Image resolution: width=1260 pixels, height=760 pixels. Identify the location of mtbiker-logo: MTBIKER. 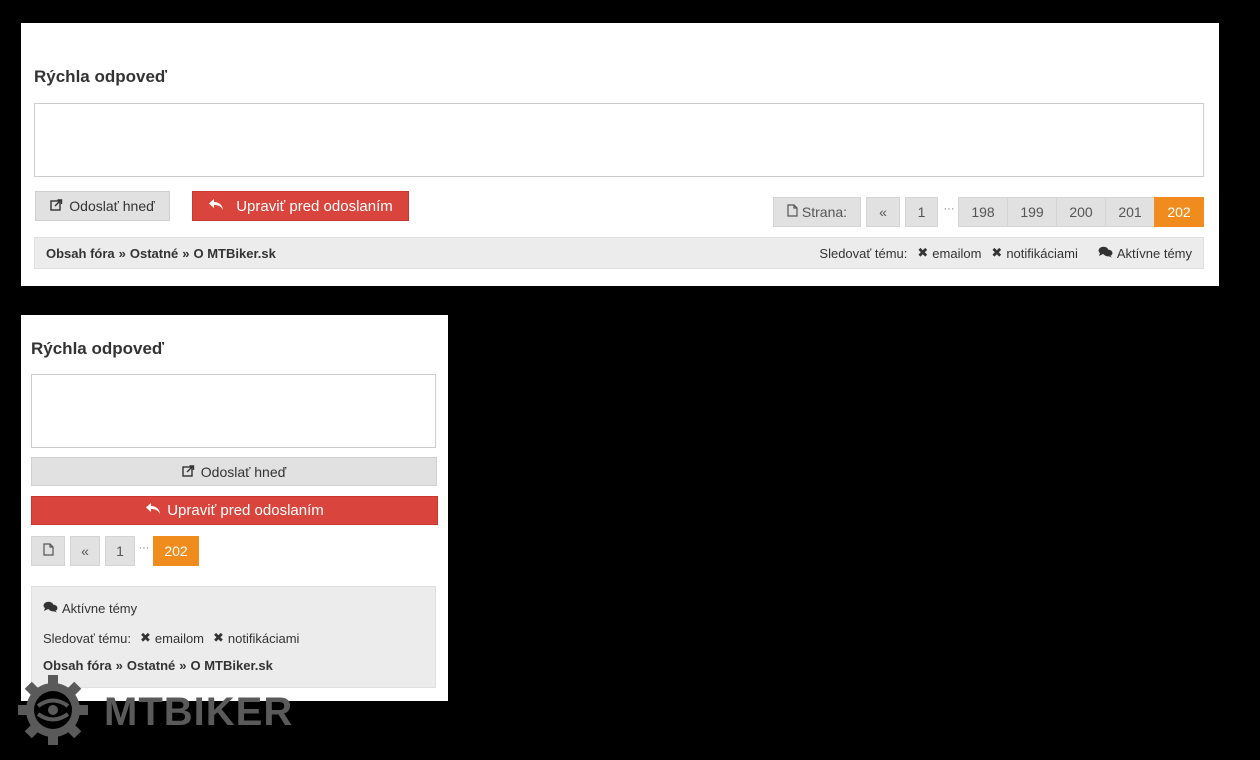
(166, 712).